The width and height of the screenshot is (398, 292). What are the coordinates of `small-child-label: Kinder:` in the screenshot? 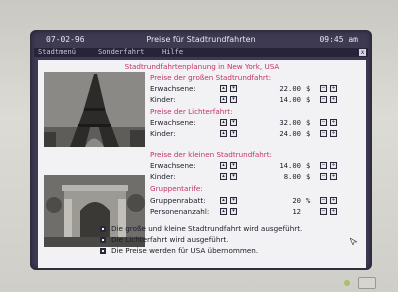 It's located at (163, 176).